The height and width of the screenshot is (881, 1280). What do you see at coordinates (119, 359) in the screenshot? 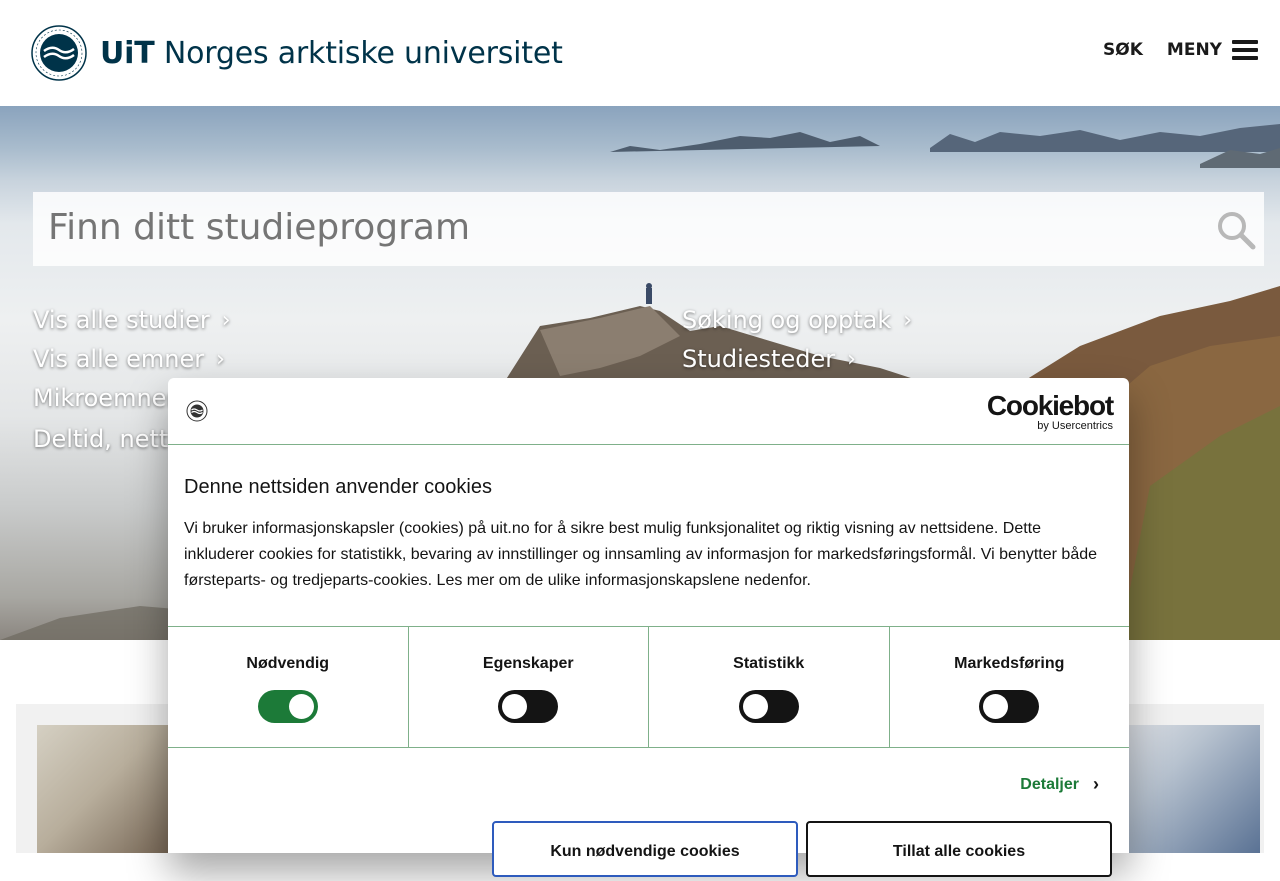
I see `link-all-courses-label: Vis alle emner` at bounding box center [119, 359].